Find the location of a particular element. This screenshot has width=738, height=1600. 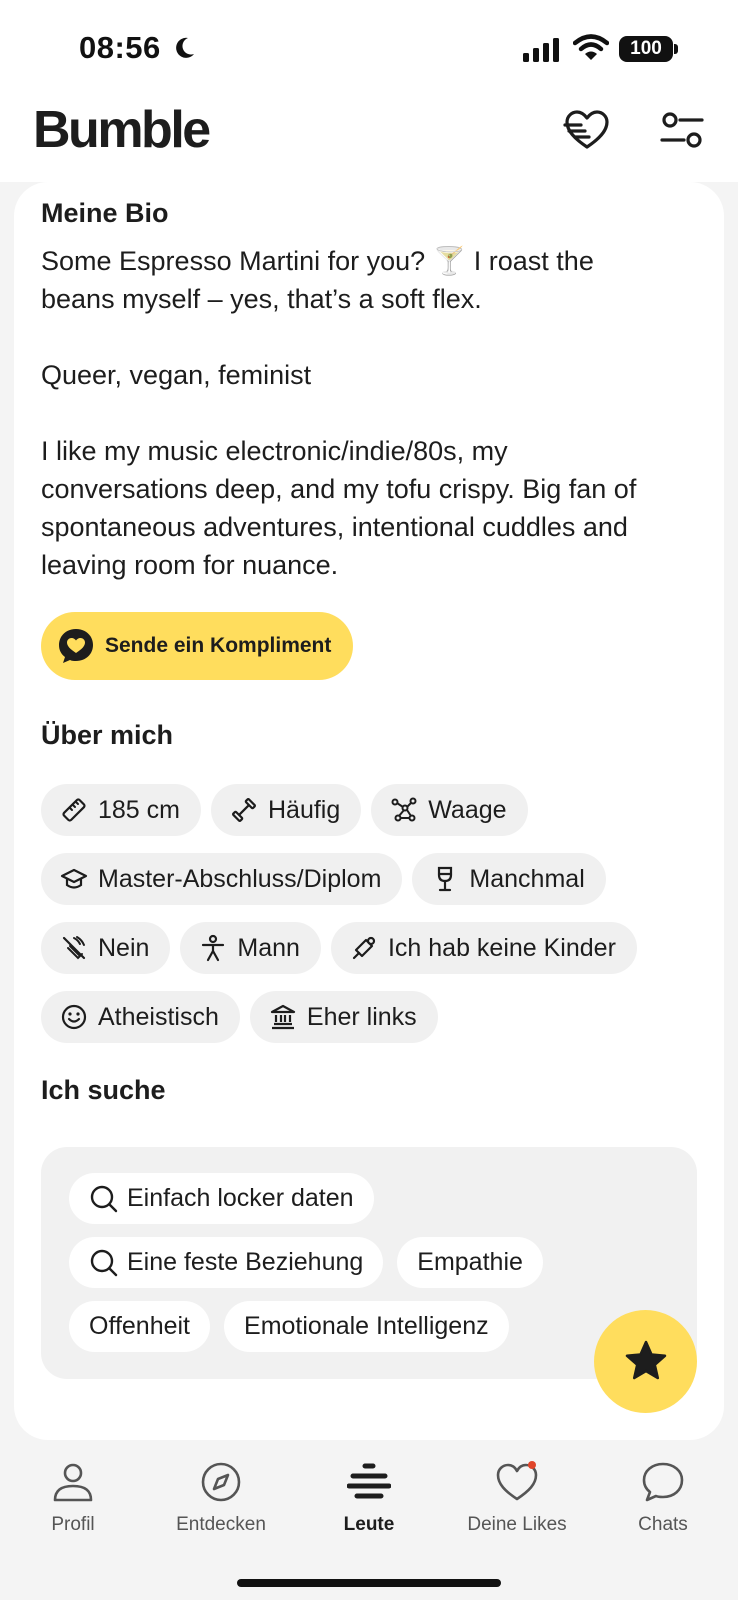

looking-for-chip-emotional-intelligence: Emotionale Intelligenz is located at coordinates (366, 1326).